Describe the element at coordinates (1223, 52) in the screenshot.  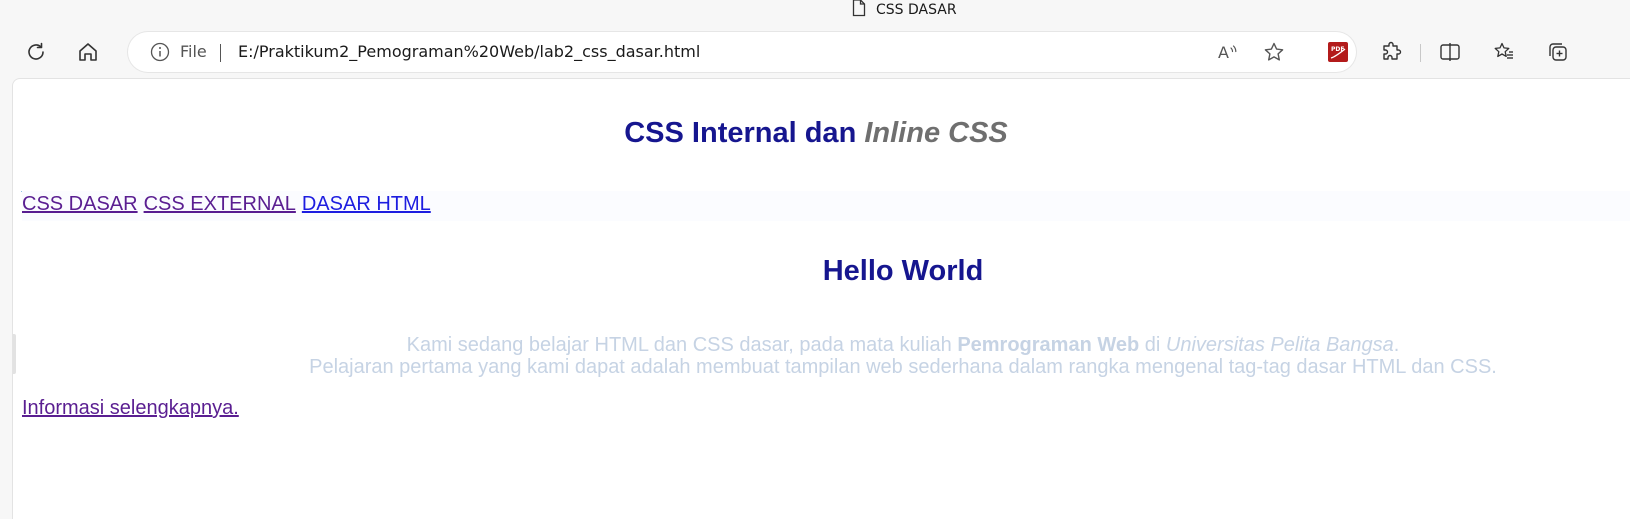
I see `svg-text: A` at that location.